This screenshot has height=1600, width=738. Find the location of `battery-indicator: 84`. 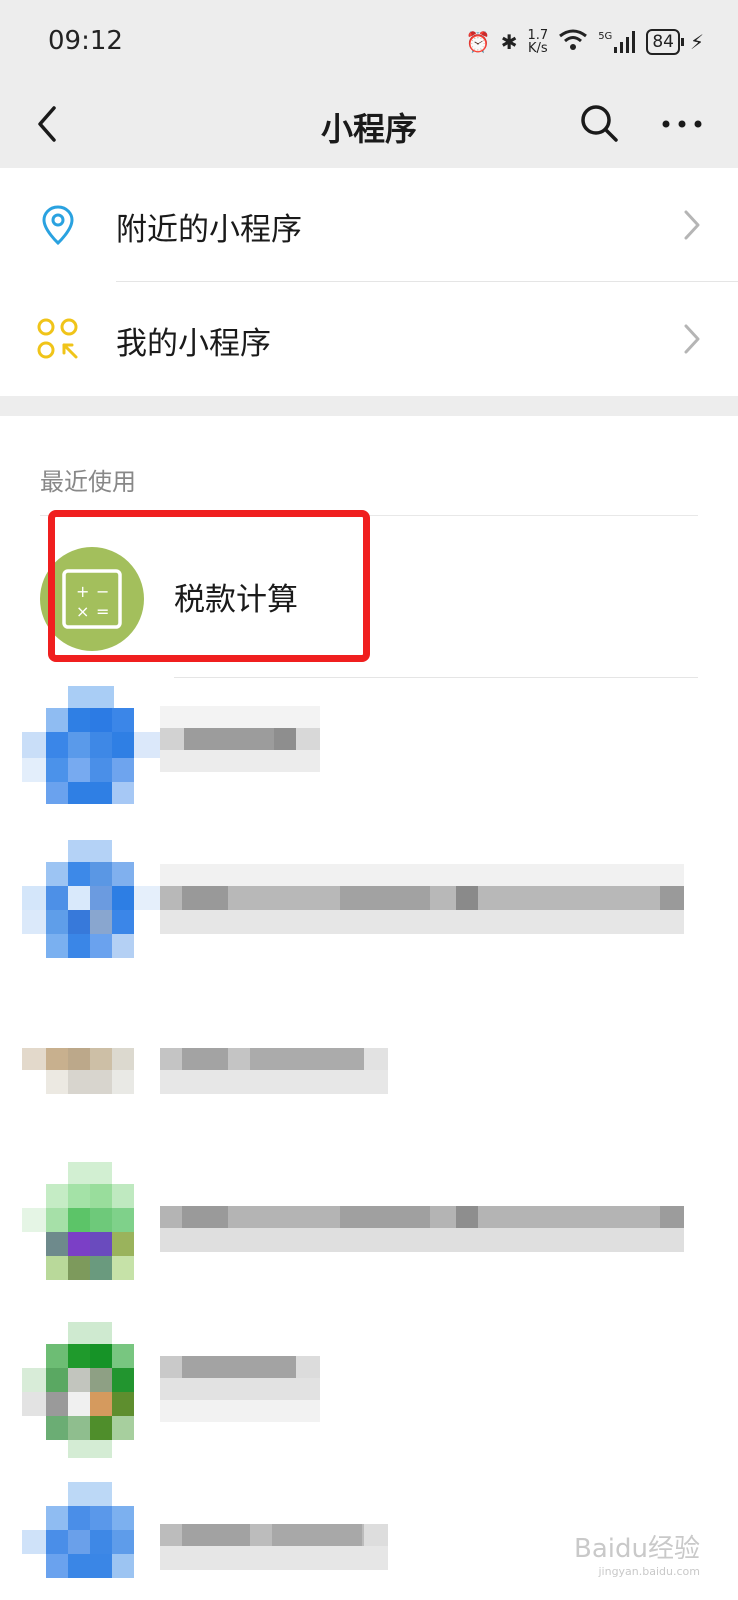

battery-indicator: 84 is located at coordinates (665, 42).